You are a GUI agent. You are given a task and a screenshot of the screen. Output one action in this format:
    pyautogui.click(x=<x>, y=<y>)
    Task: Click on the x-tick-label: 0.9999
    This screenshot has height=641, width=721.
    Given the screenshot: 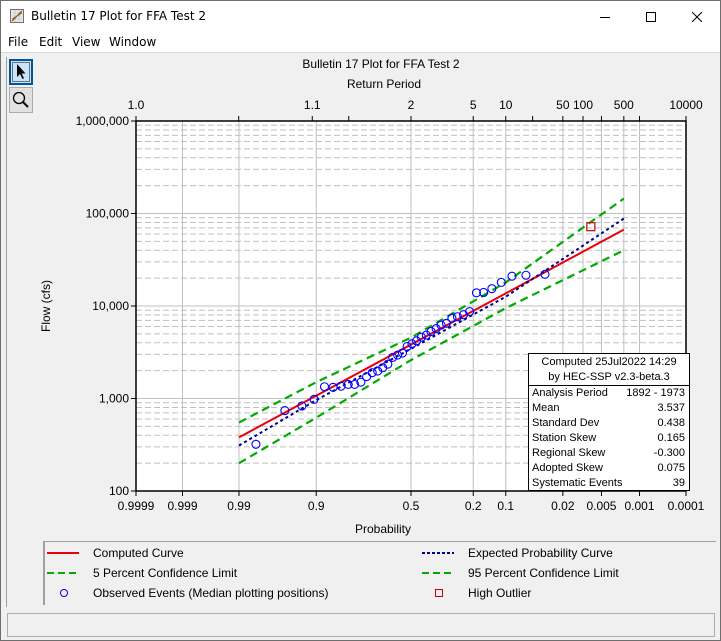 What is the action you would take?
    pyautogui.click(x=136, y=506)
    